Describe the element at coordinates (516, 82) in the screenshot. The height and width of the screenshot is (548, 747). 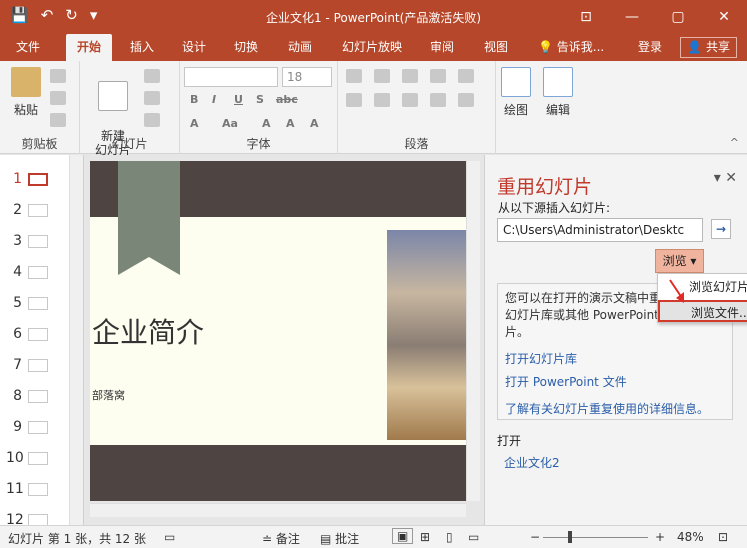
I see `shapes-icon` at that location.